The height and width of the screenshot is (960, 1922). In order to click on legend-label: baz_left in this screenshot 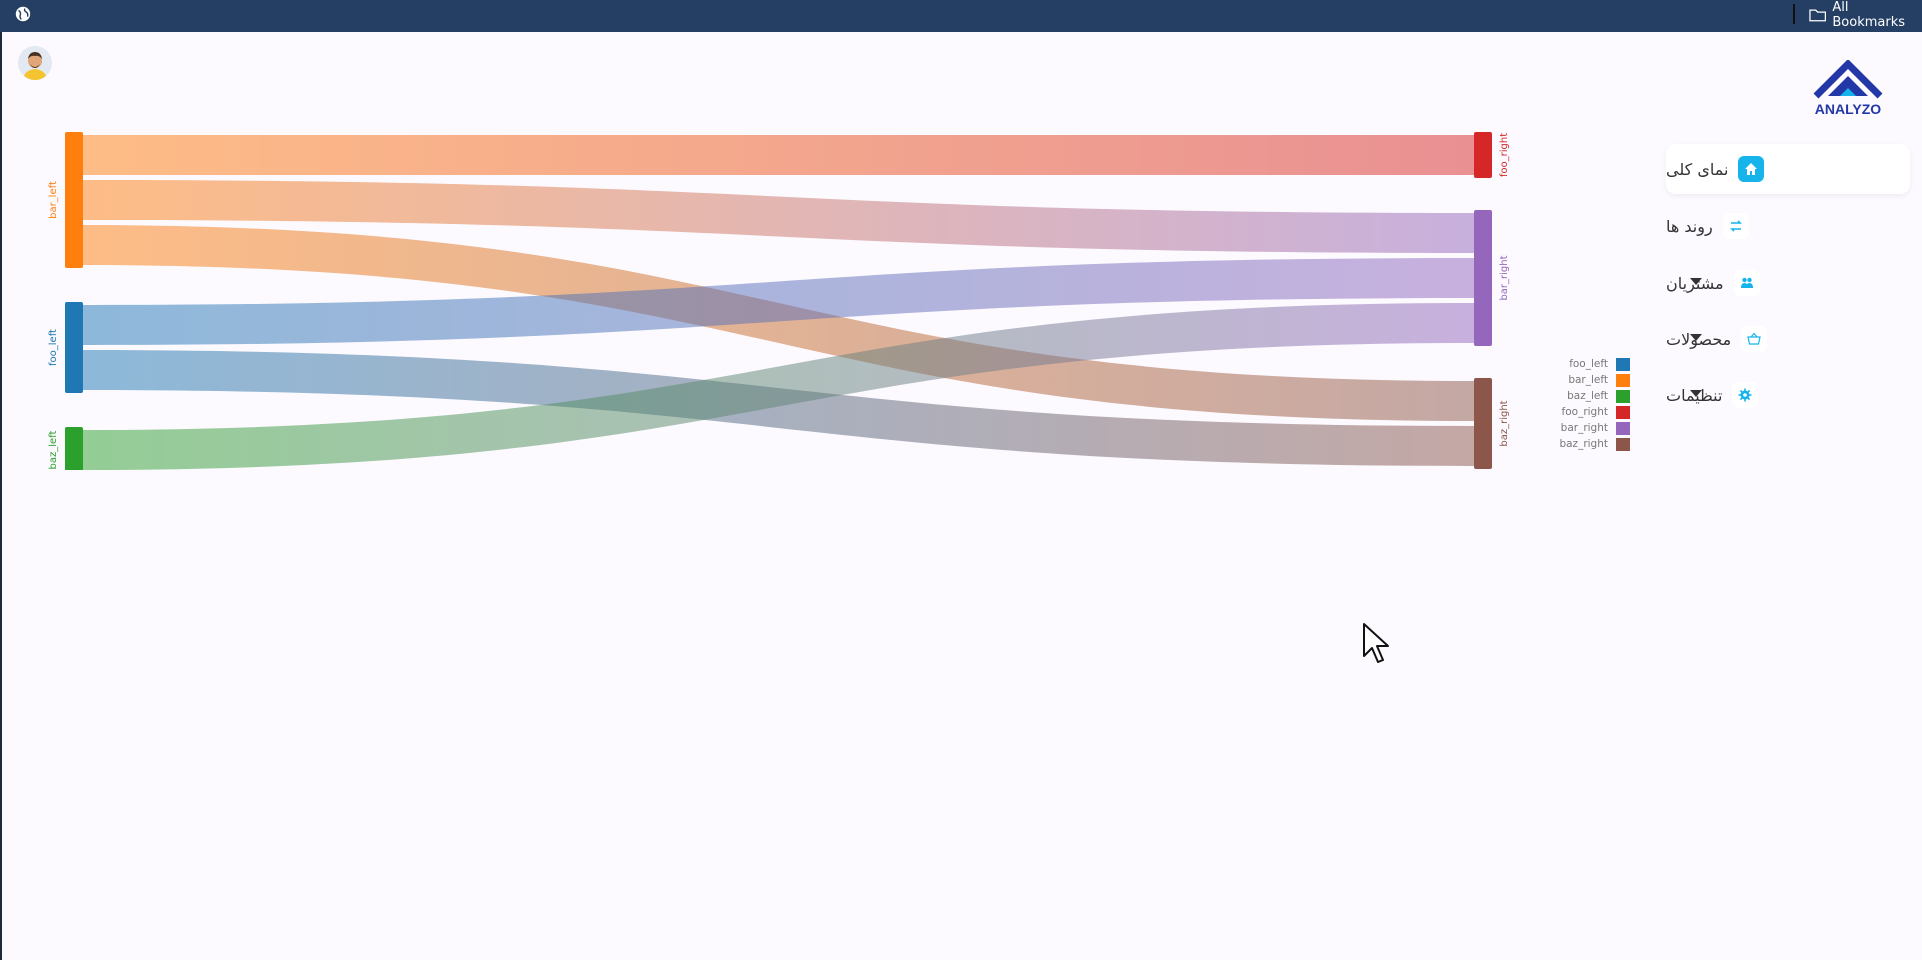, I will do `click(1587, 396)`.